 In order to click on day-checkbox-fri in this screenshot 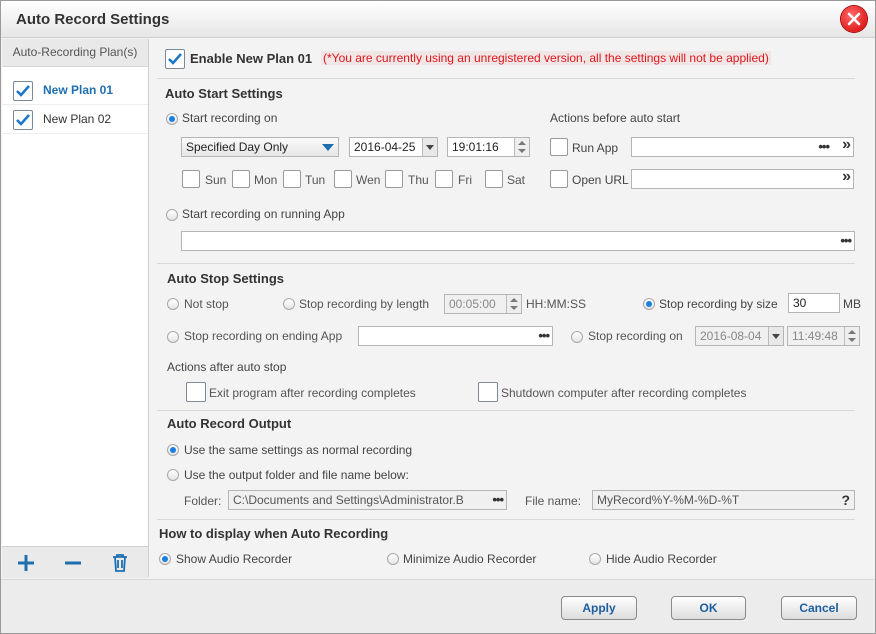, I will do `click(444, 179)`.